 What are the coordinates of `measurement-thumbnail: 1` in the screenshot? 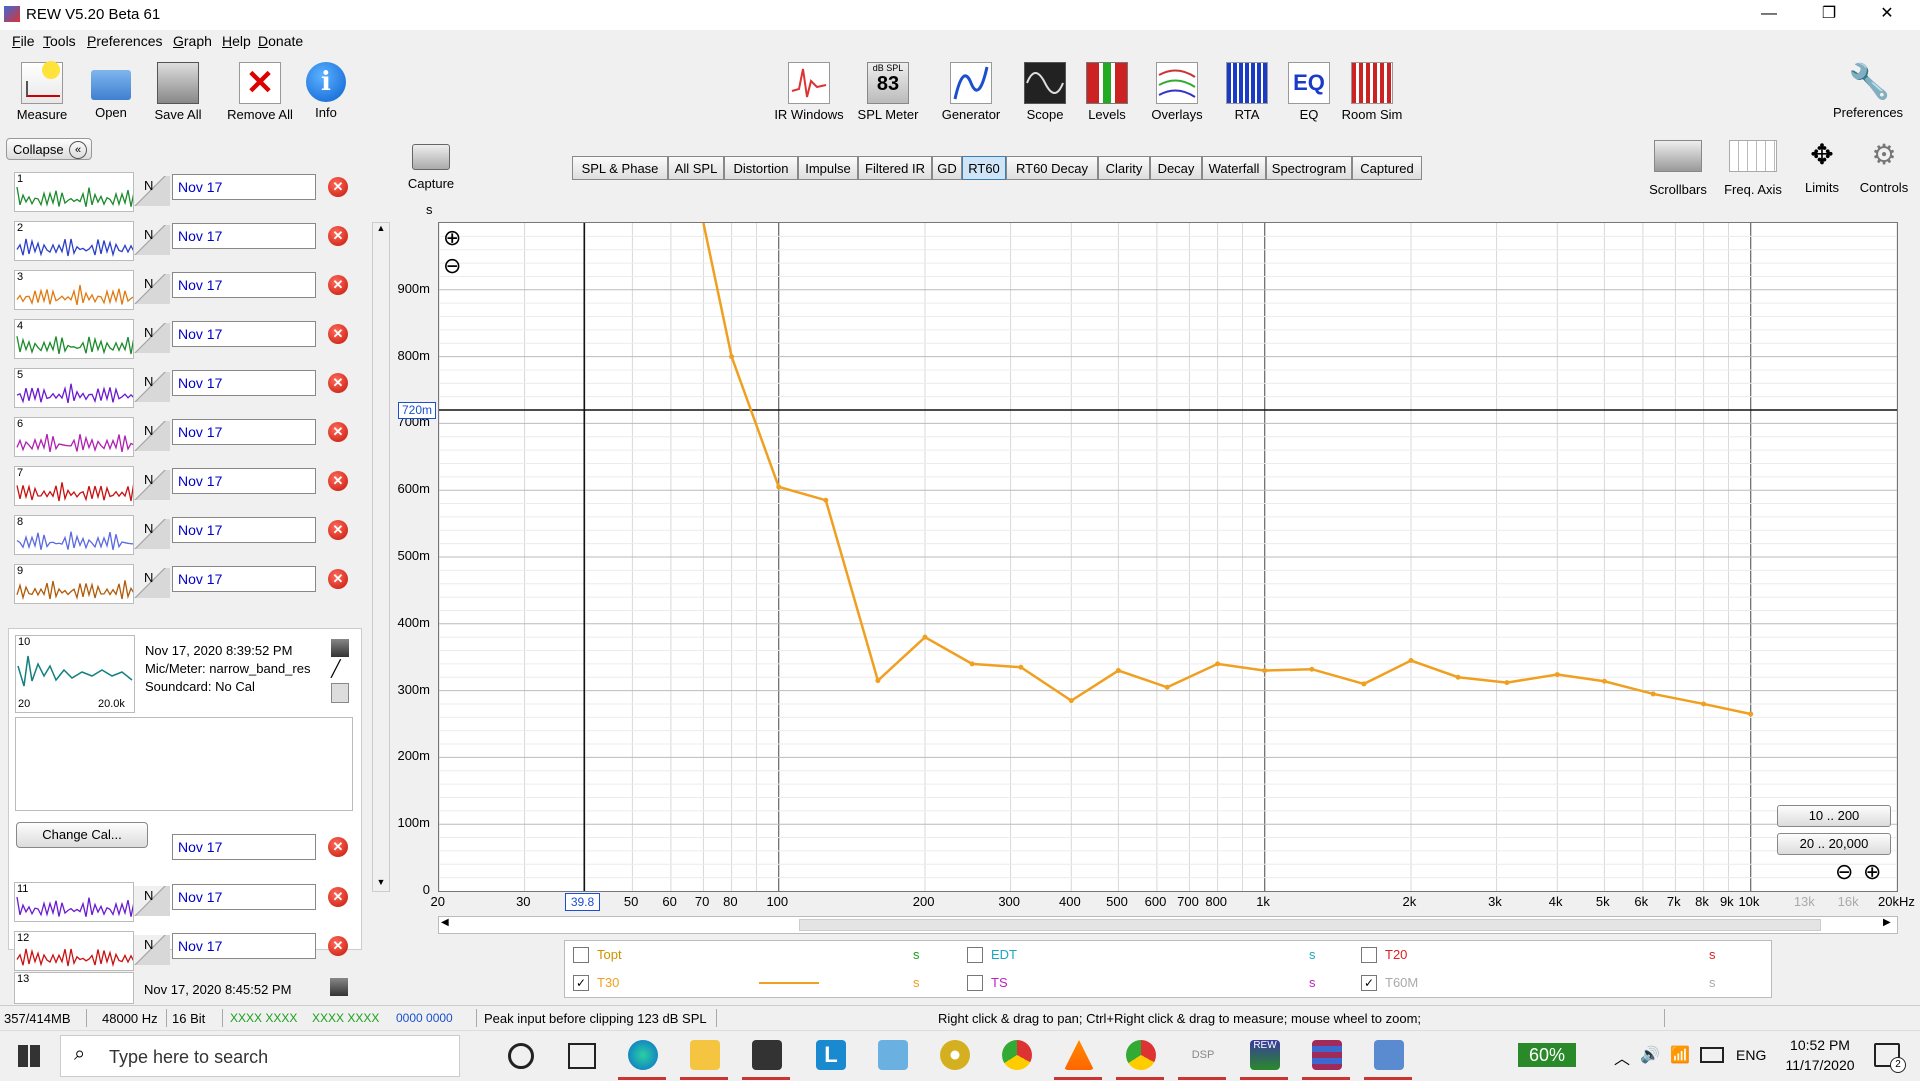 It's located at (74, 192).